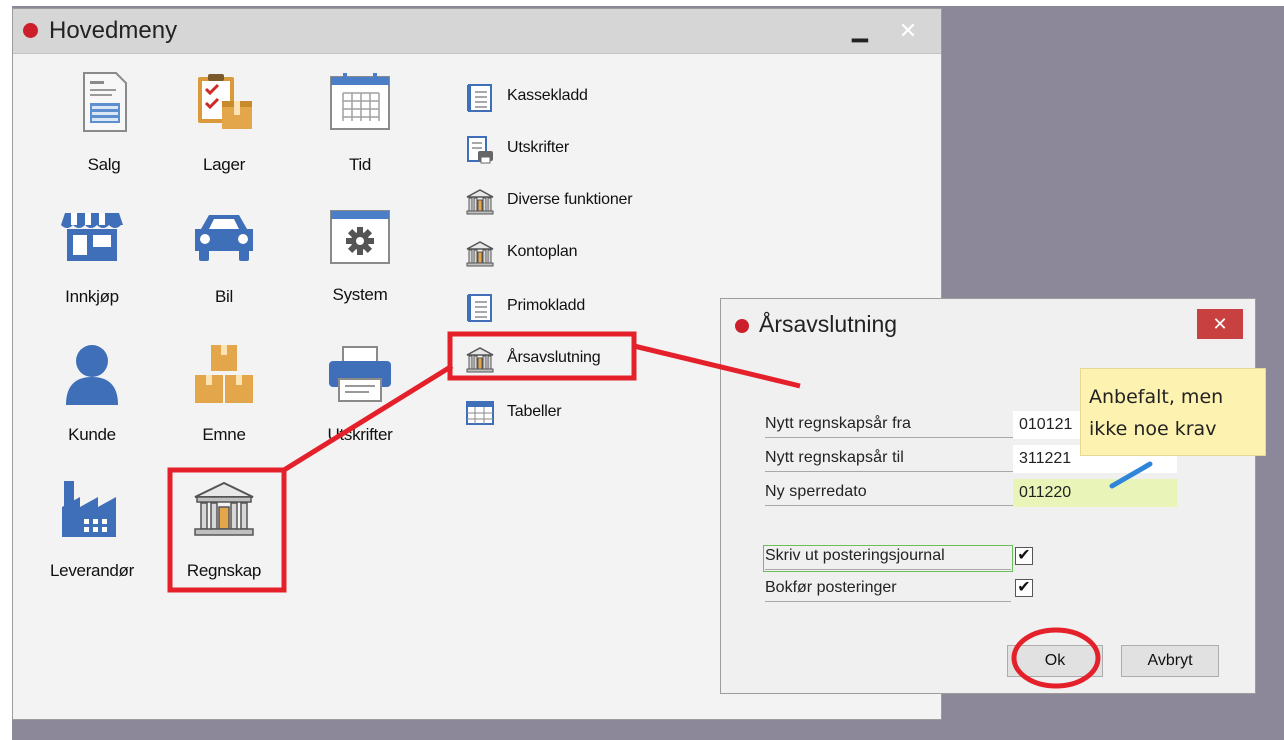 The height and width of the screenshot is (740, 1284). I want to click on field-label: Ny sperredato, so click(890, 494).